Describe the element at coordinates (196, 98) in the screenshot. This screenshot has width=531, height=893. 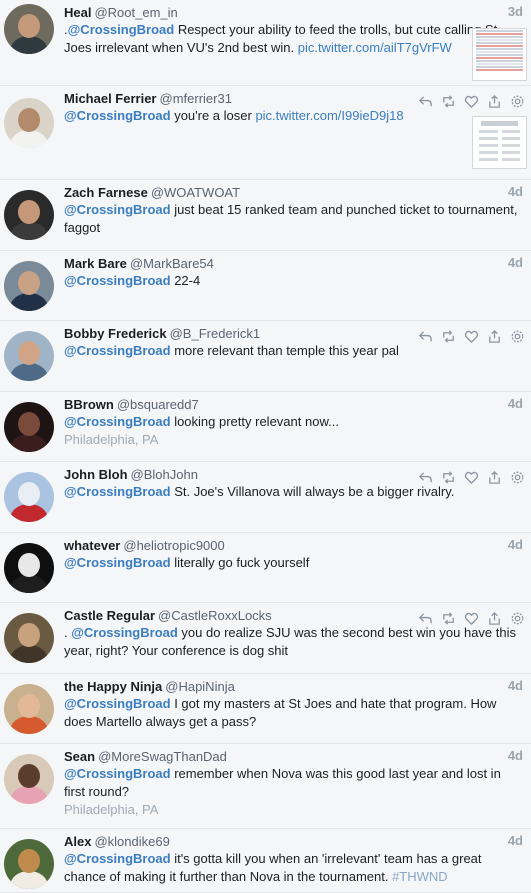
I see `user-handle: @mferrier31` at that location.